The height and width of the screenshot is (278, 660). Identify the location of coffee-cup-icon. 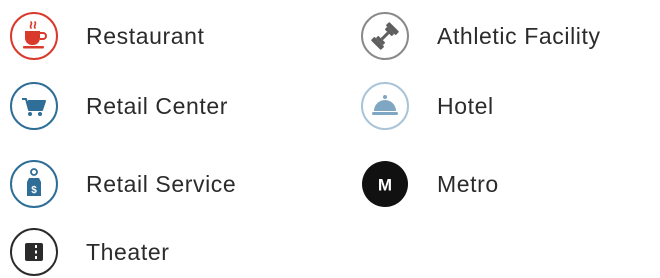
(34, 36).